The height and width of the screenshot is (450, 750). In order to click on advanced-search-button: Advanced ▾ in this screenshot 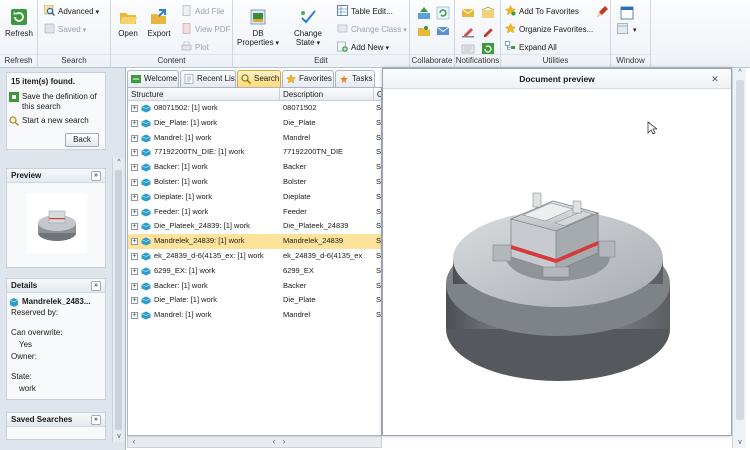, I will do `click(71, 11)`.